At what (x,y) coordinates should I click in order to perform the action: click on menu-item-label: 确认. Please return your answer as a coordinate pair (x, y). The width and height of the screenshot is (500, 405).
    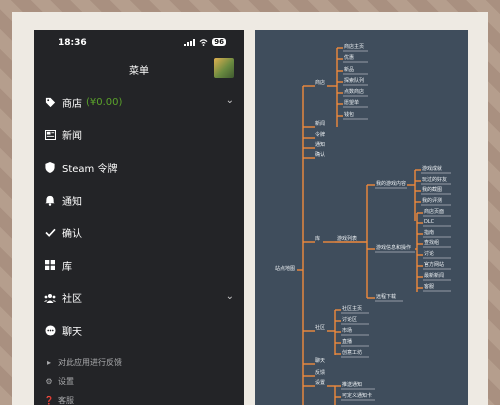
    Looking at the image, I should click on (72, 235).